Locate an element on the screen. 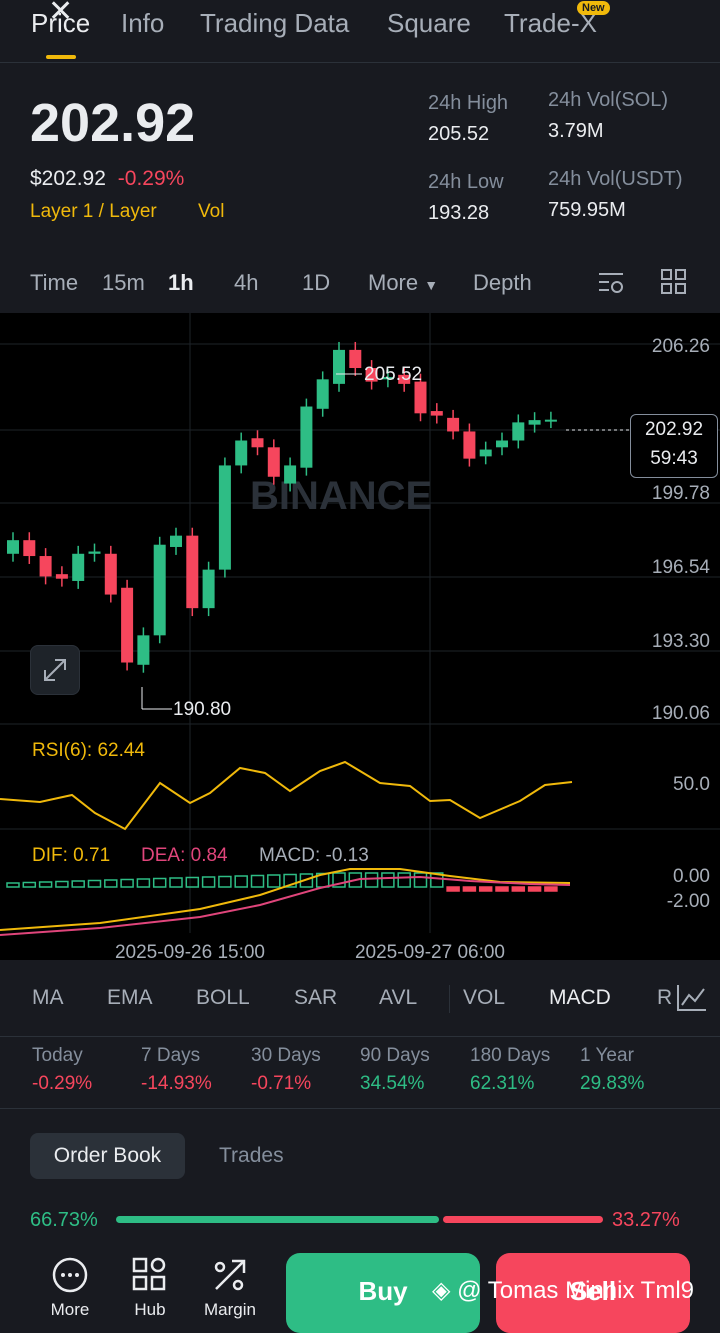 The height and width of the screenshot is (1333, 720). indicator-macd: MACD is located at coordinates (580, 998).